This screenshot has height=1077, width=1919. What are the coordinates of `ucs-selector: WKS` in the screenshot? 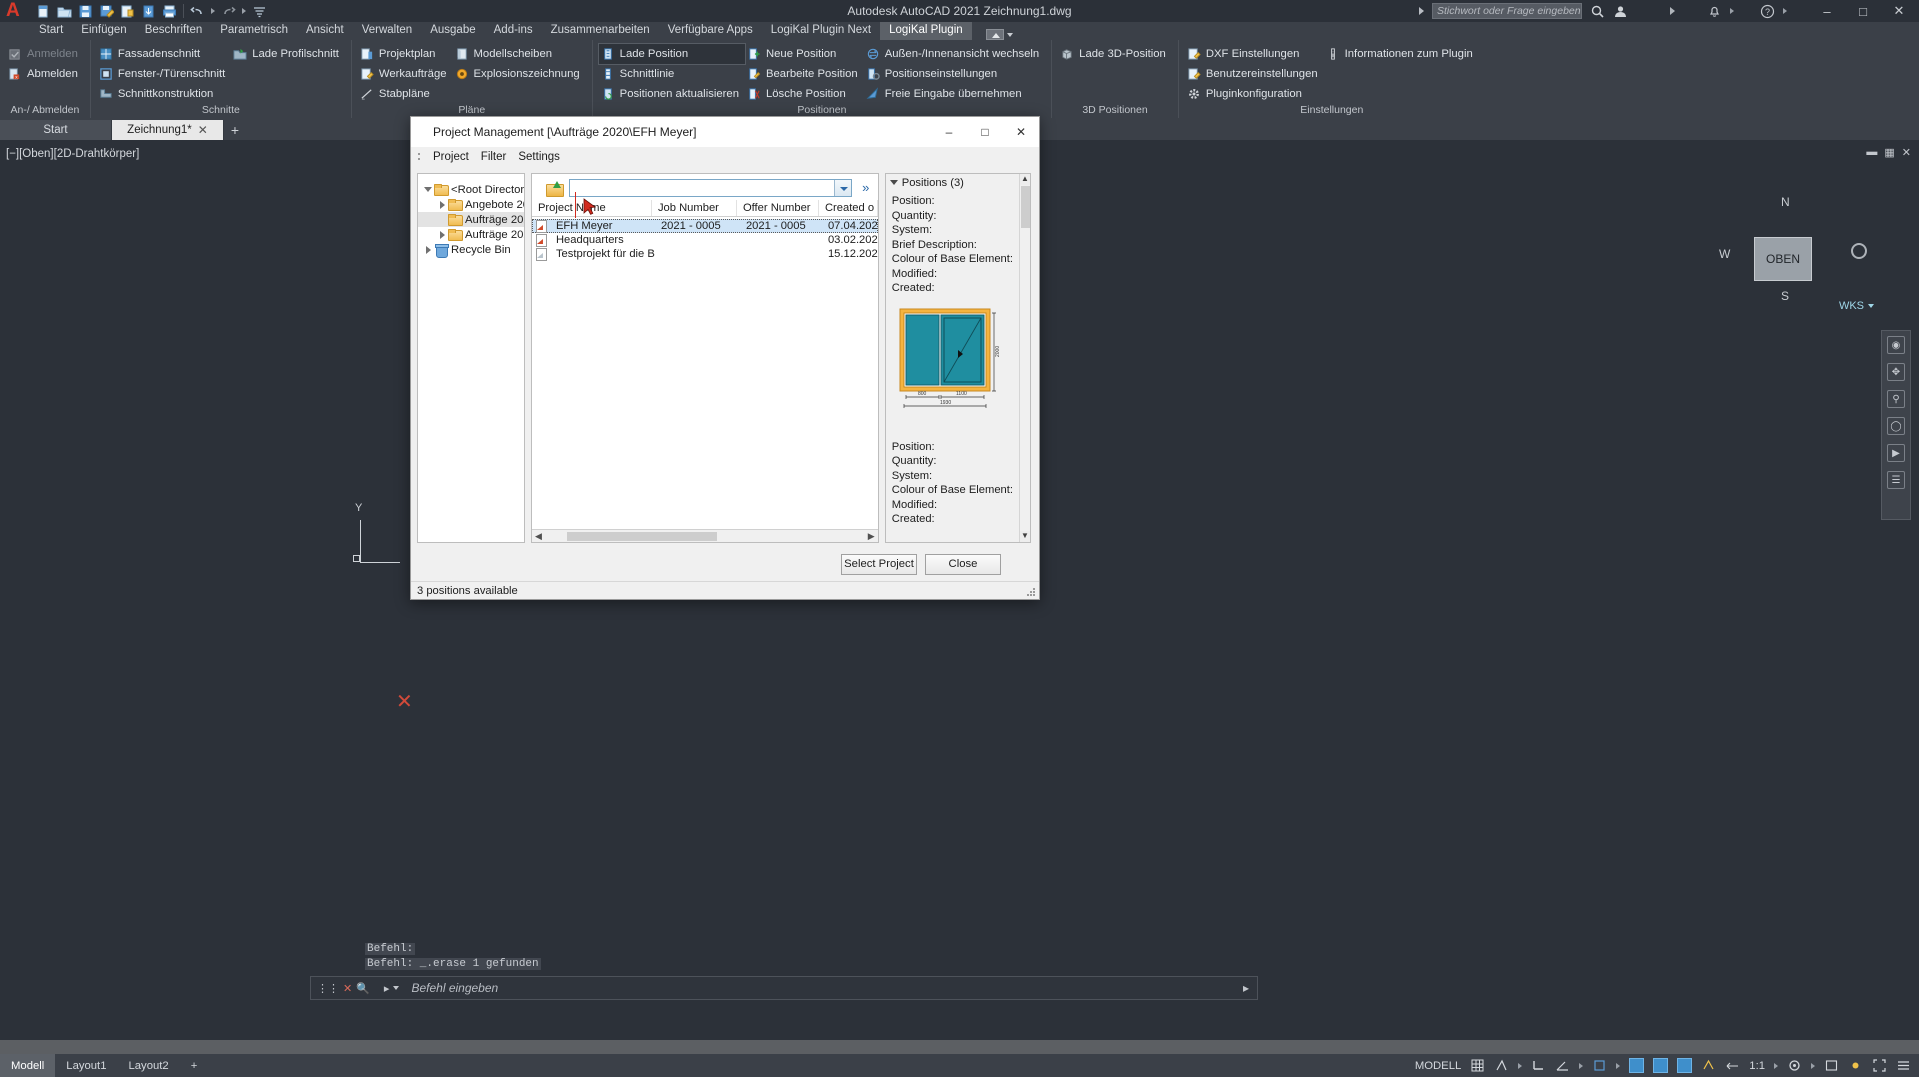 It's located at (1856, 306).